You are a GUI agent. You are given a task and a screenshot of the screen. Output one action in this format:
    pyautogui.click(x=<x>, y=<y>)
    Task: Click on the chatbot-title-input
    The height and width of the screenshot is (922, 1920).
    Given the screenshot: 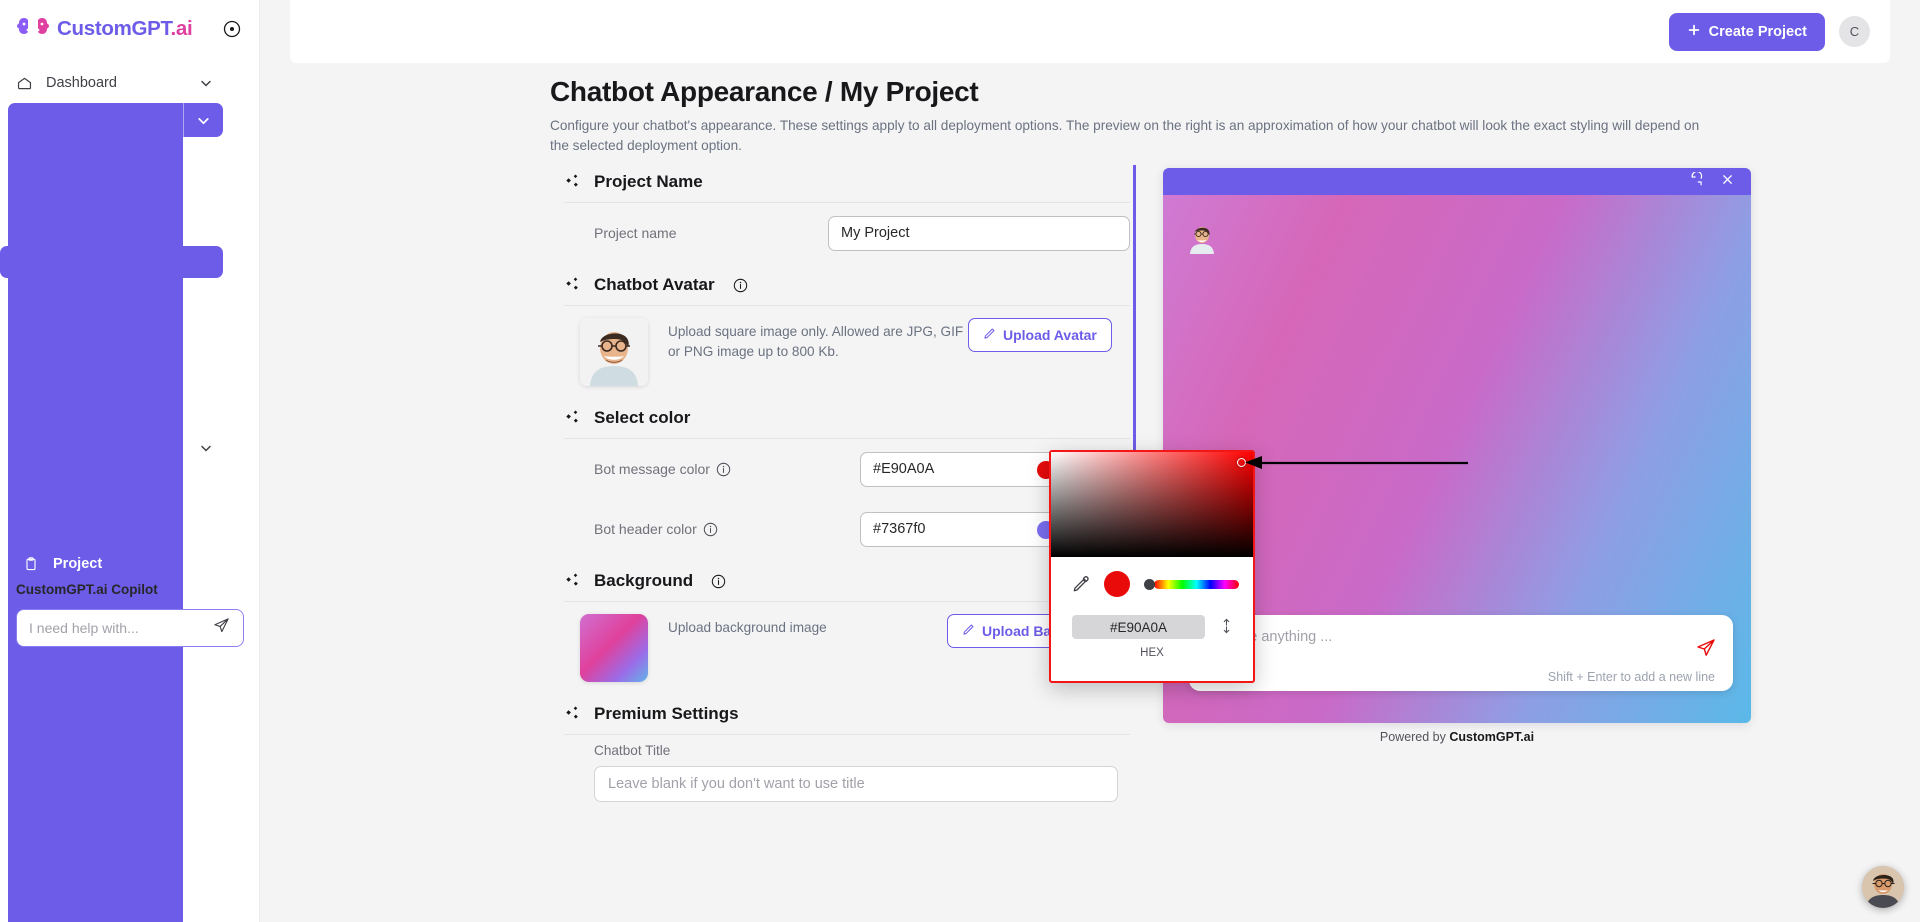 What is the action you would take?
    pyautogui.click(x=856, y=784)
    